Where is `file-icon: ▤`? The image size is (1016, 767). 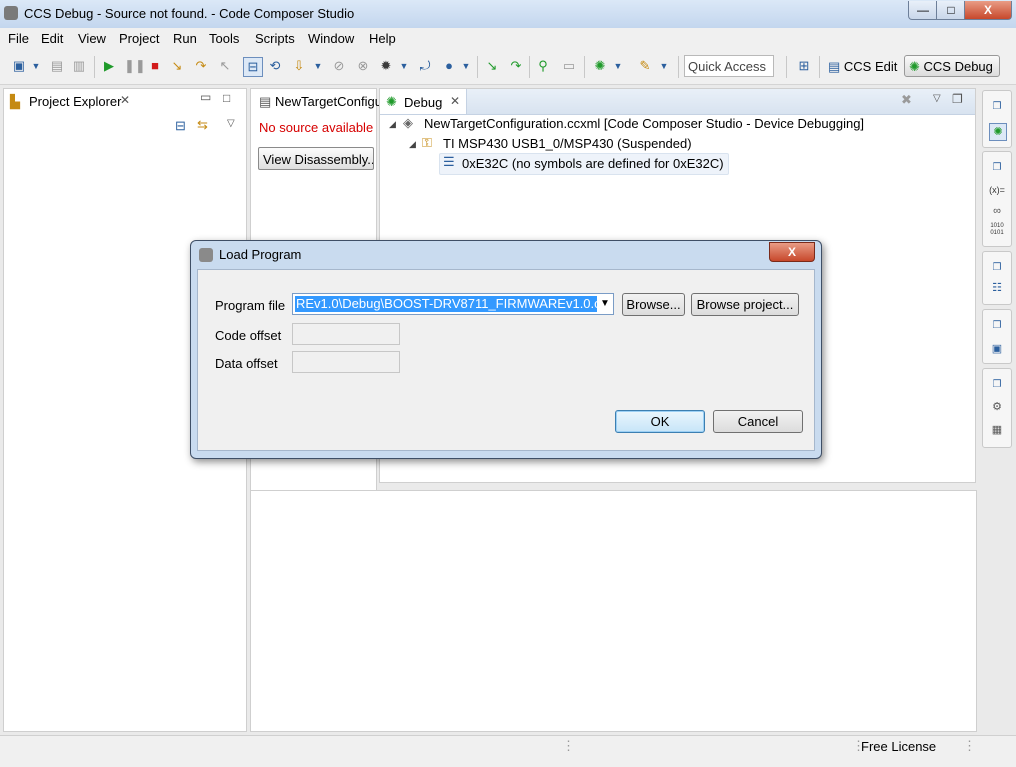 file-icon: ▤ is located at coordinates (265, 101).